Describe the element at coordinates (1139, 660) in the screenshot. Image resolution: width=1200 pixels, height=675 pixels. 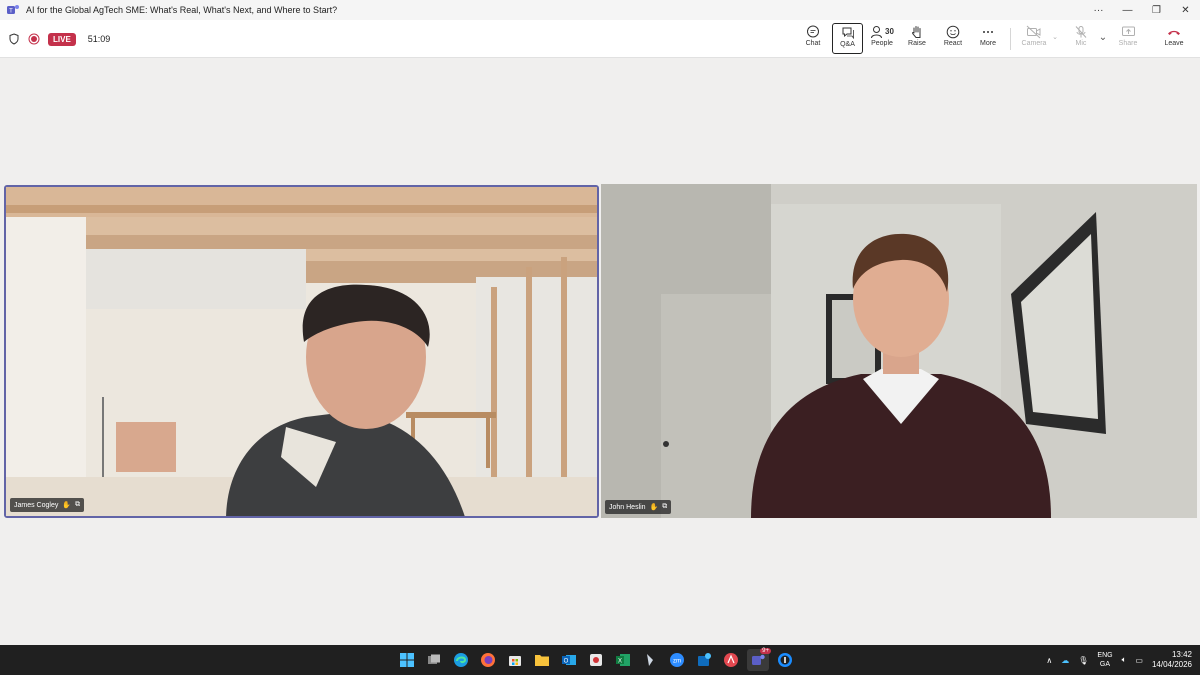
I see `battery-icon: ▭` at that location.